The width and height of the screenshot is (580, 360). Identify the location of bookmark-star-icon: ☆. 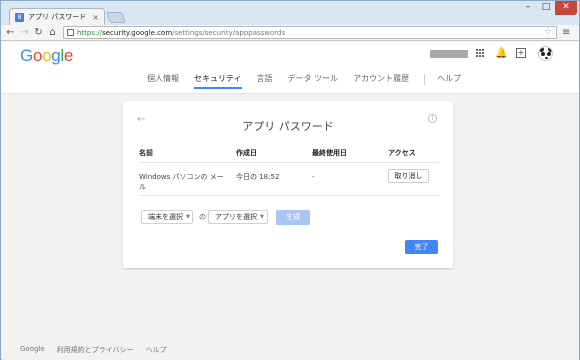
(548, 32).